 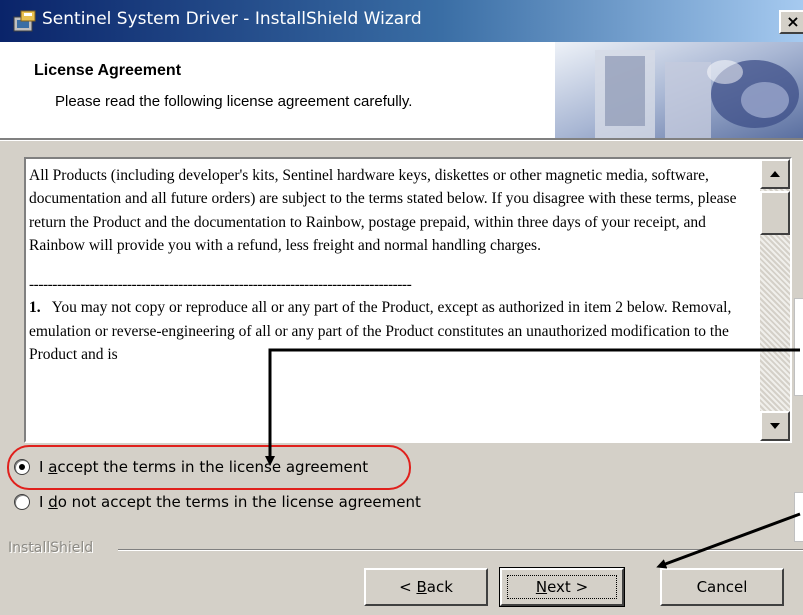 I want to click on scroll-up-icon, so click(x=775, y=174).